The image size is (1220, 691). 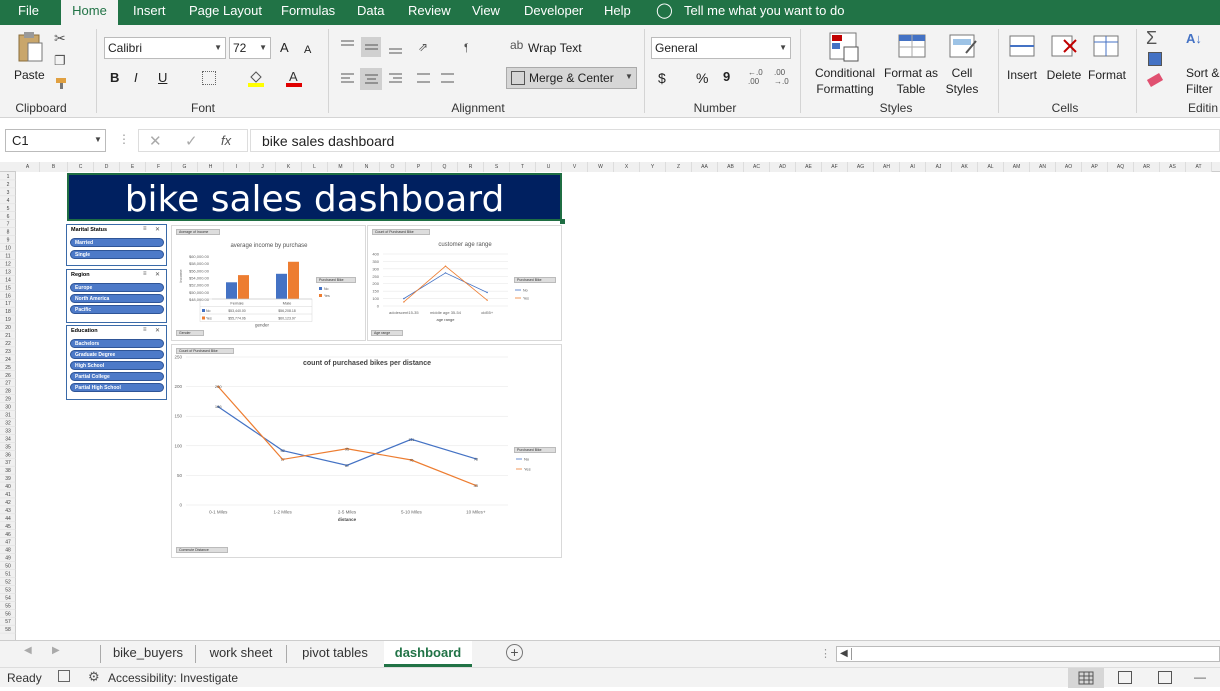 I want to click on column-header: B, so click(x=54, y=167).